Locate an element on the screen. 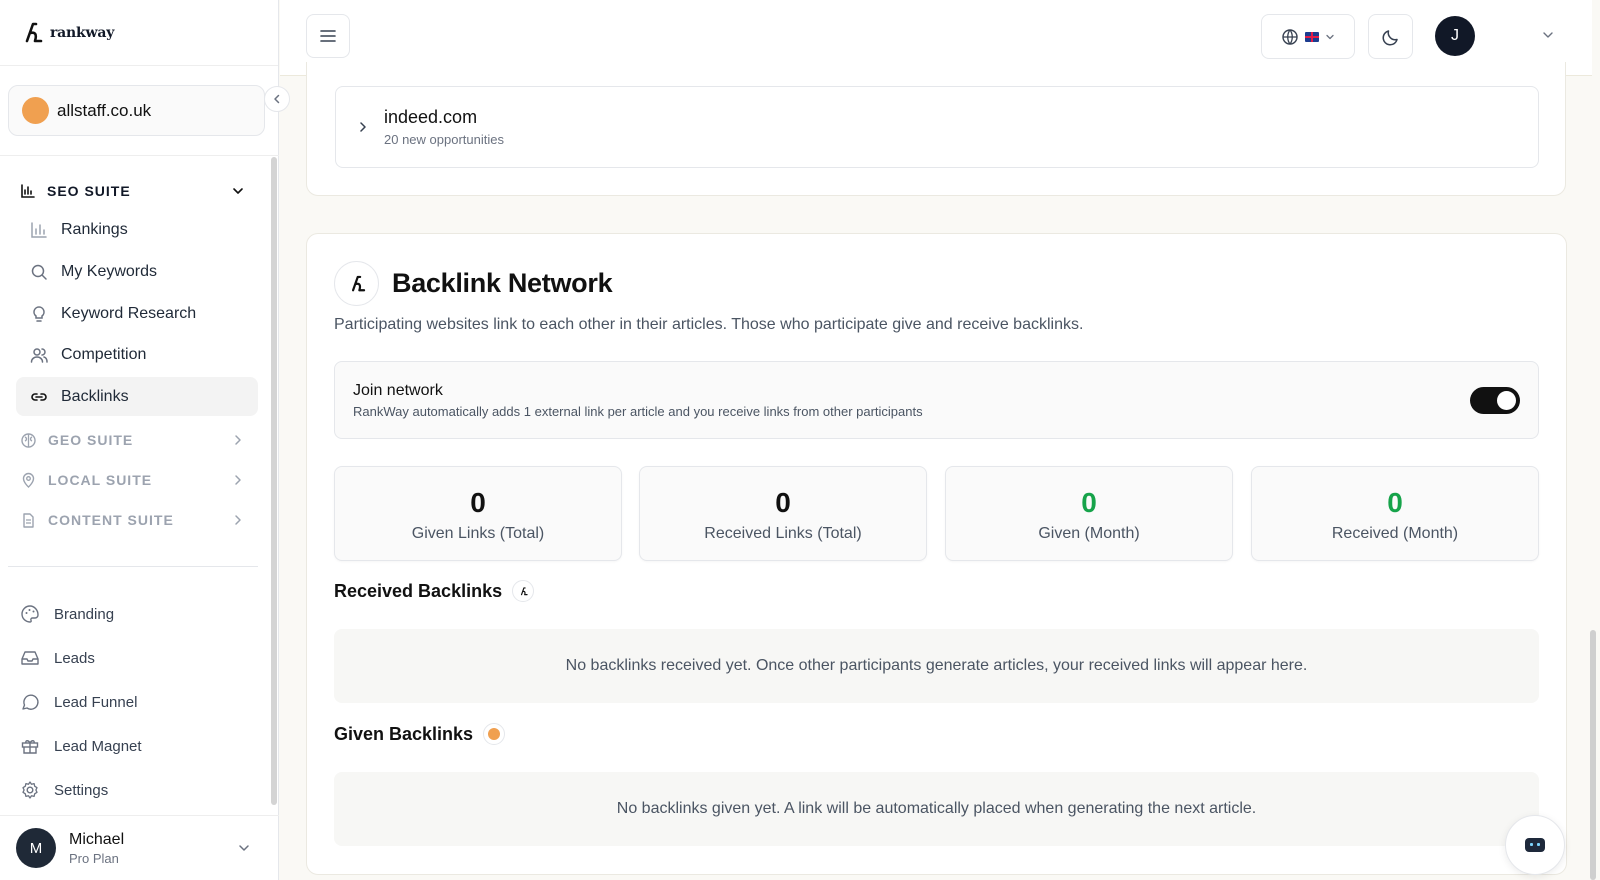 This screenshot has width=1600, height=880. stat-label: Received Links (Total) is located at coordinates (783, 533).